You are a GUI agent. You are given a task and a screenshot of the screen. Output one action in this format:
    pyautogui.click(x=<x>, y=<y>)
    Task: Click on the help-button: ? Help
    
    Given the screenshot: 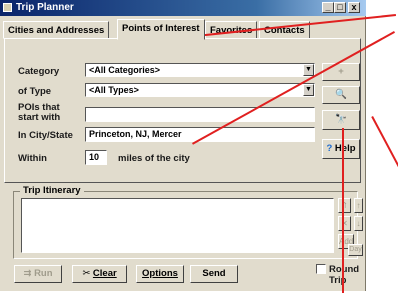 What is the action you would take?
    pyautogui.click(x=341, y=149)
    